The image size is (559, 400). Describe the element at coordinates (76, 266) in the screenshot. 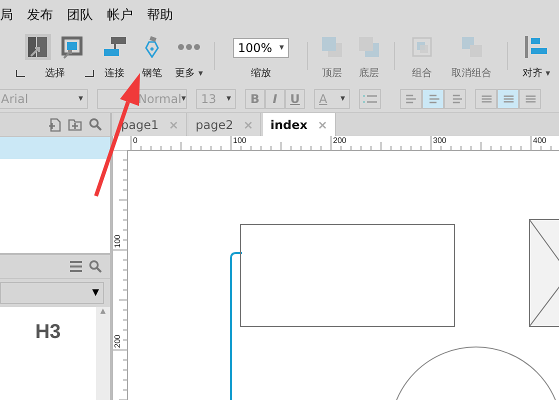

I see `menu-icon` at that location.